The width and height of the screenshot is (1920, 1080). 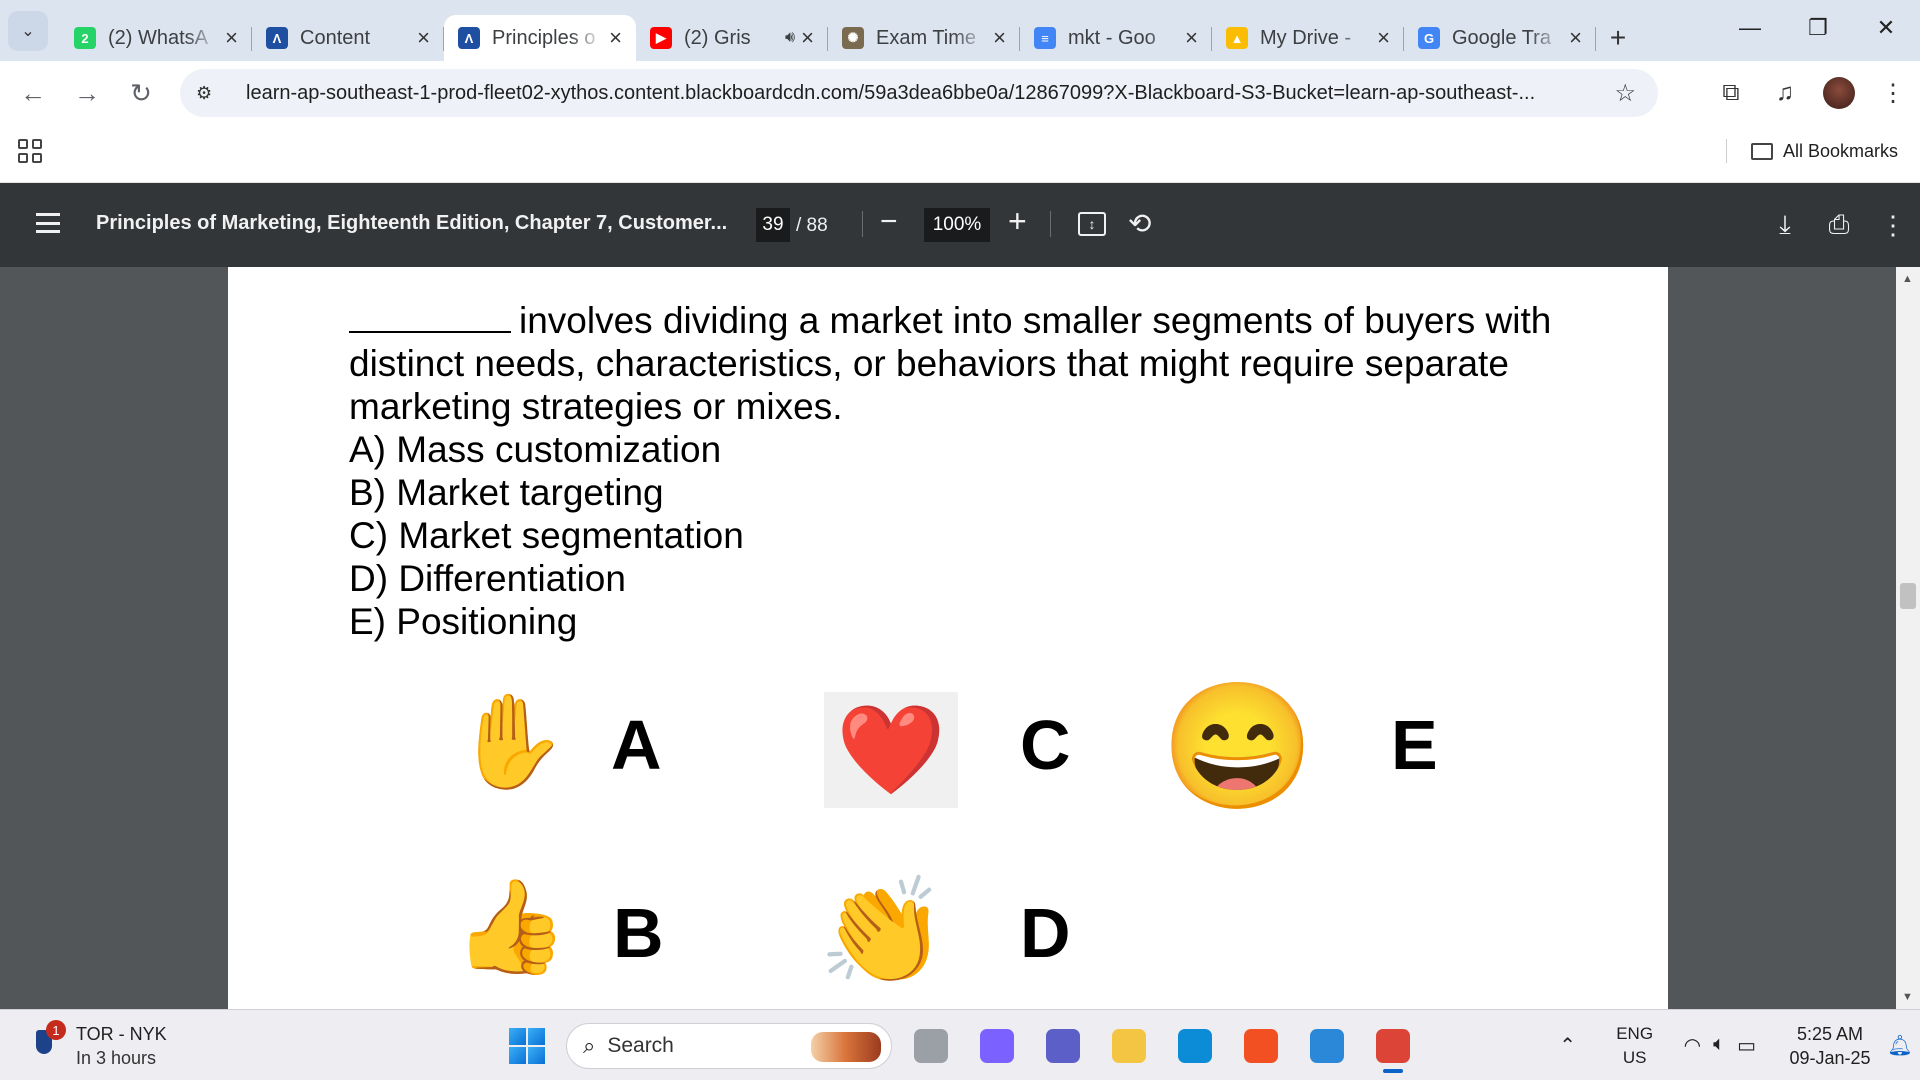 What do you see at coordinates (1734, 1045) in the screenshot?
I see `system-tray: ⌃ ENG US ◠ 🔈︎ ▭ 5:25 AM 09-Jan-25 🔔︎` at bounding box center [1734, 1045].